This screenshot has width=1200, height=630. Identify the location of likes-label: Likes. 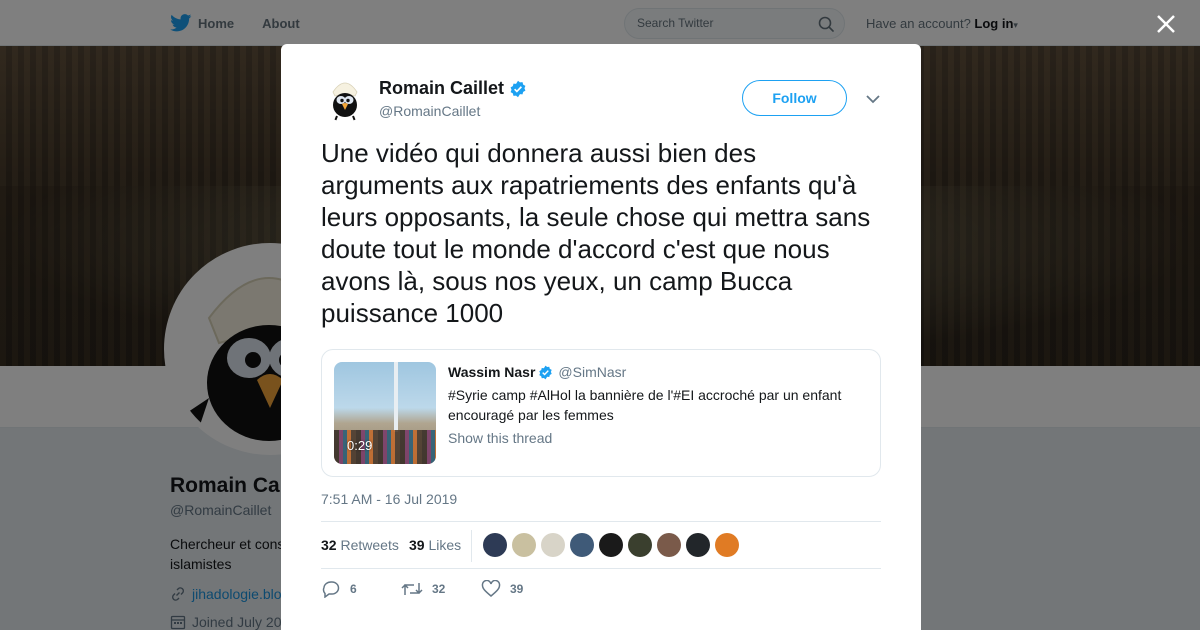
(445, 545).